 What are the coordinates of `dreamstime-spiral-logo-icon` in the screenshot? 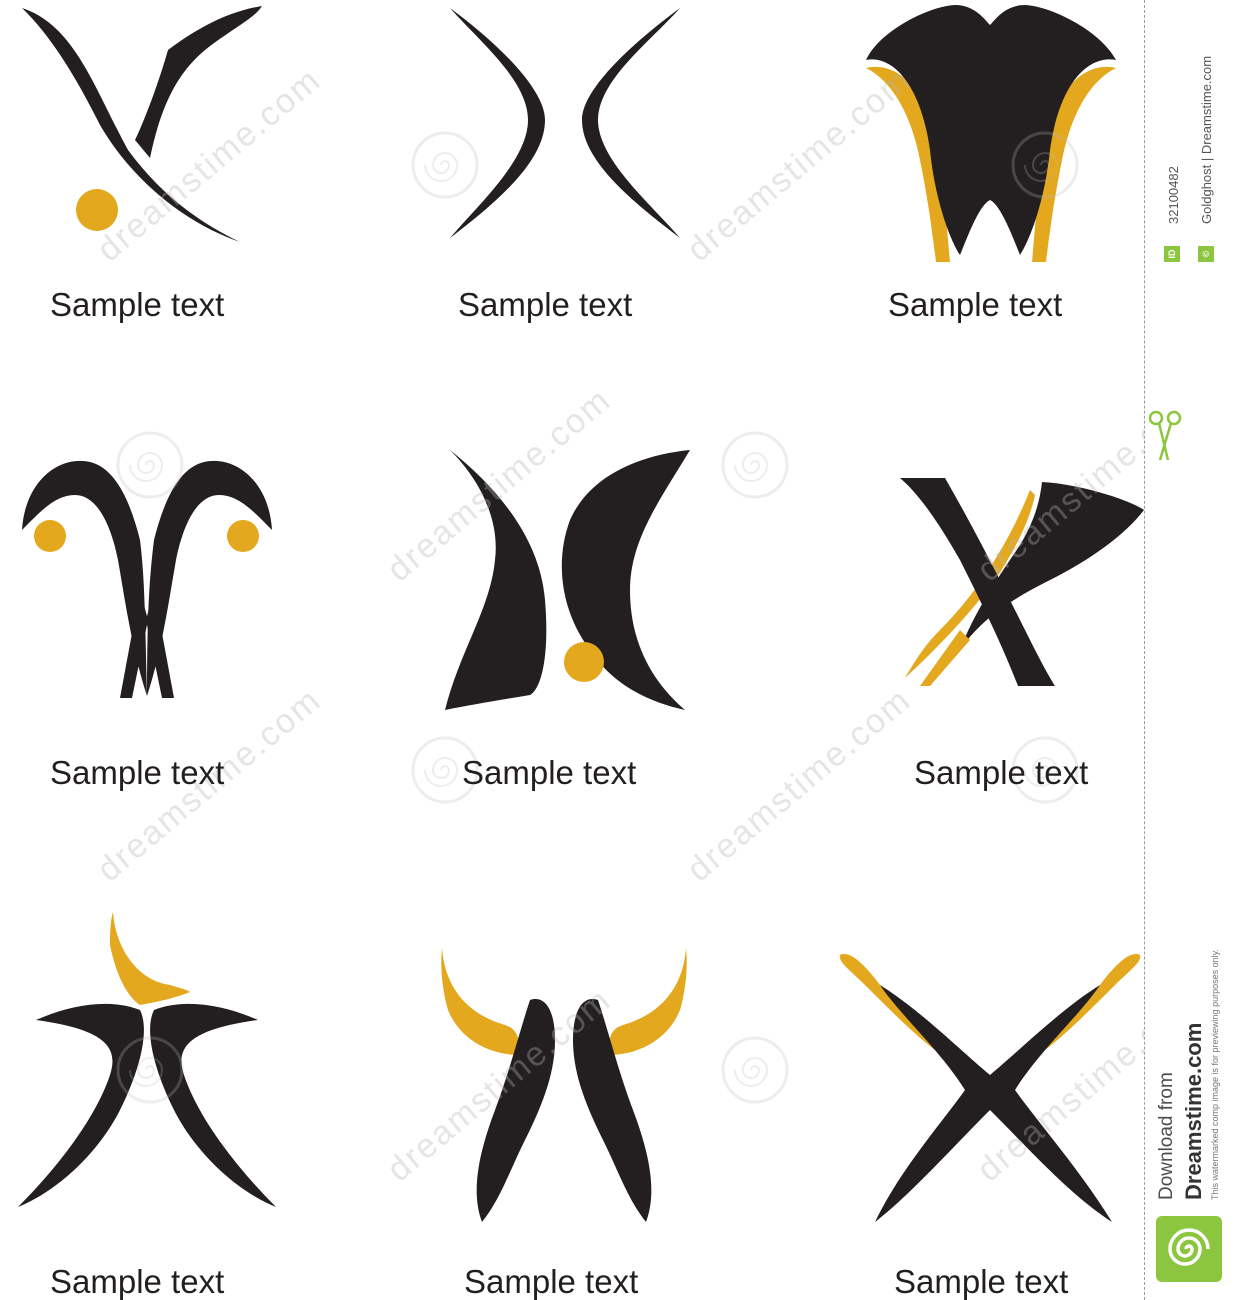 It's located at (1189, 1249).